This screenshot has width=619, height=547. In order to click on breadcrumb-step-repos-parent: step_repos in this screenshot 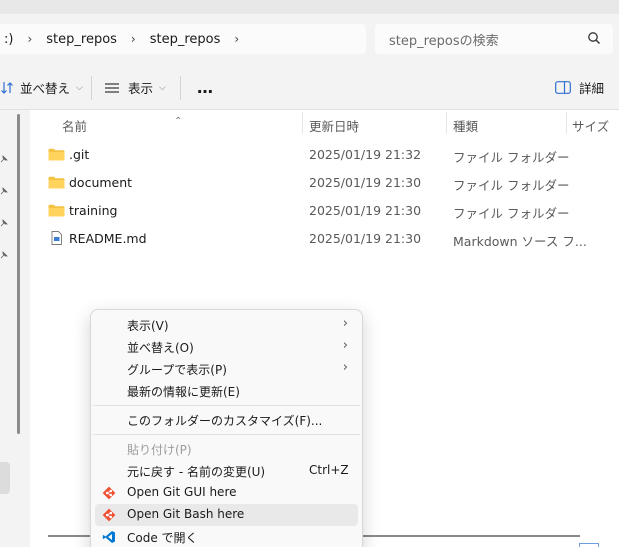, I will do `click(81, 39)`.